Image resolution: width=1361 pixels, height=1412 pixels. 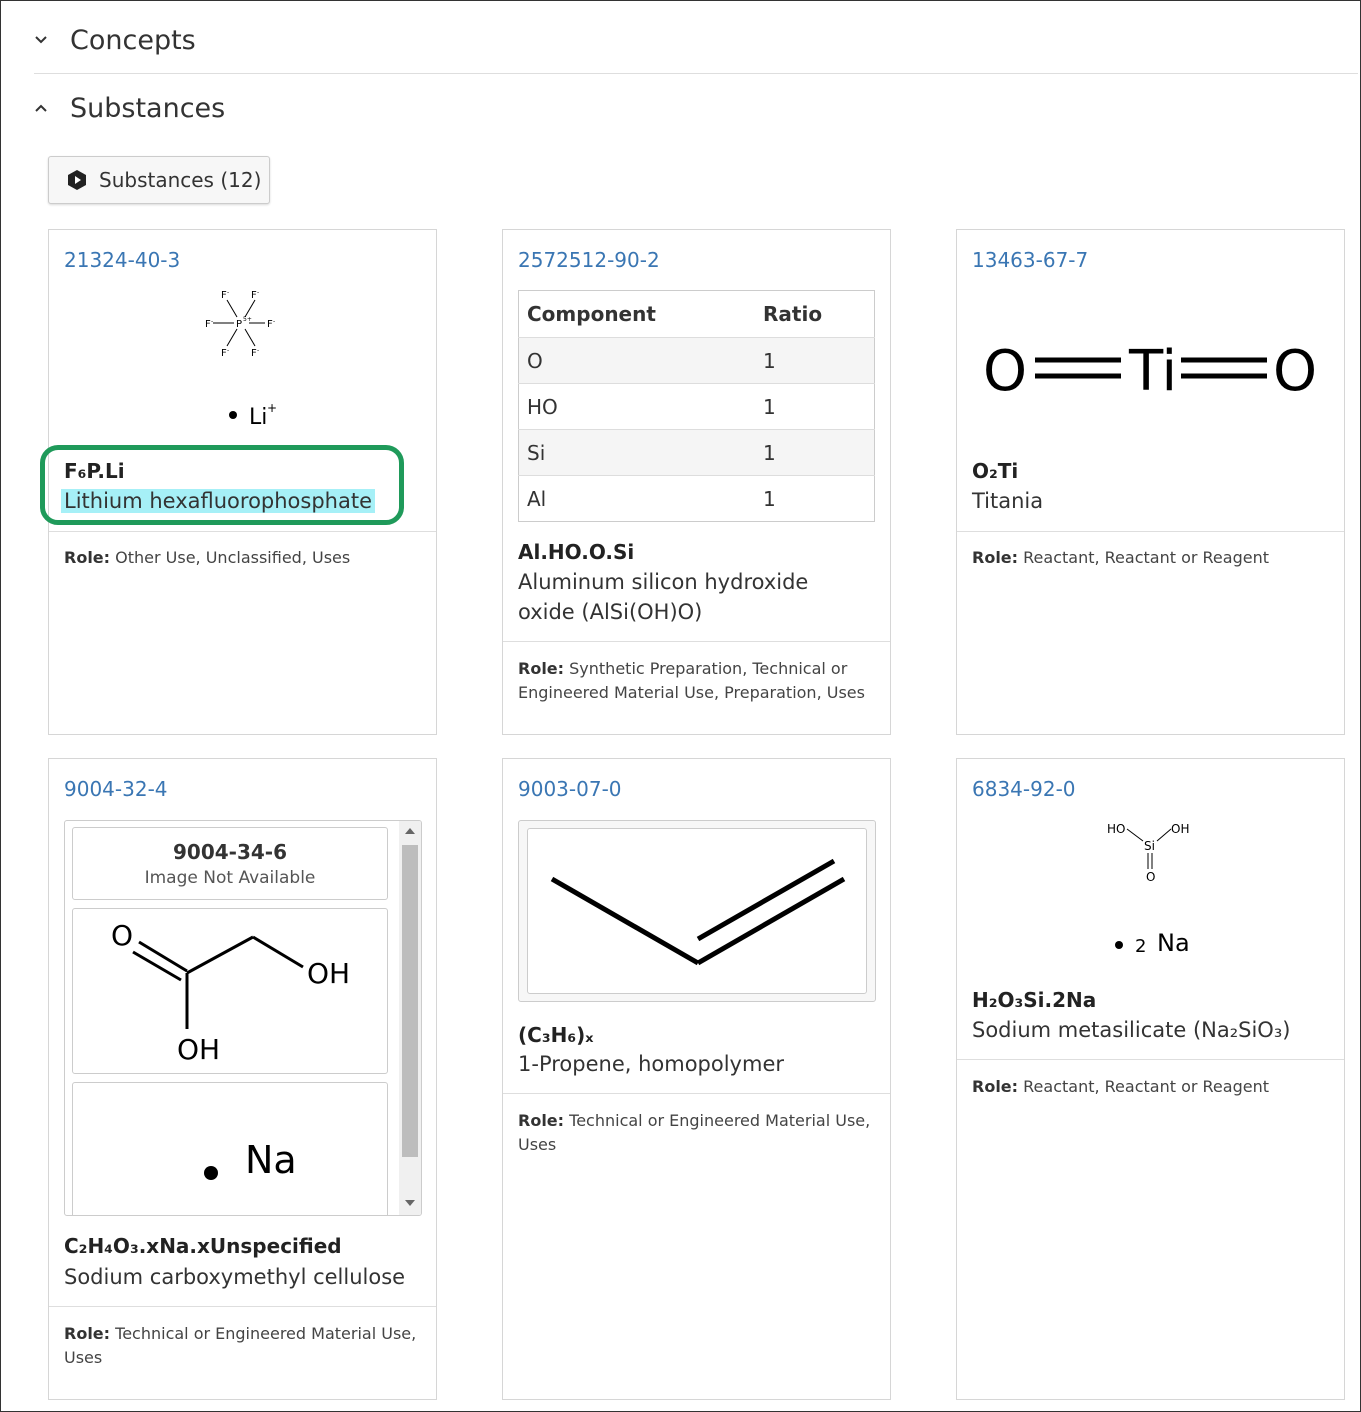 What do you see at coordinates (1034, 1000) in the screenshot?
I see `molecular-formula: H₂O₃Si.2Na` at bounding box center [1034, 1000].